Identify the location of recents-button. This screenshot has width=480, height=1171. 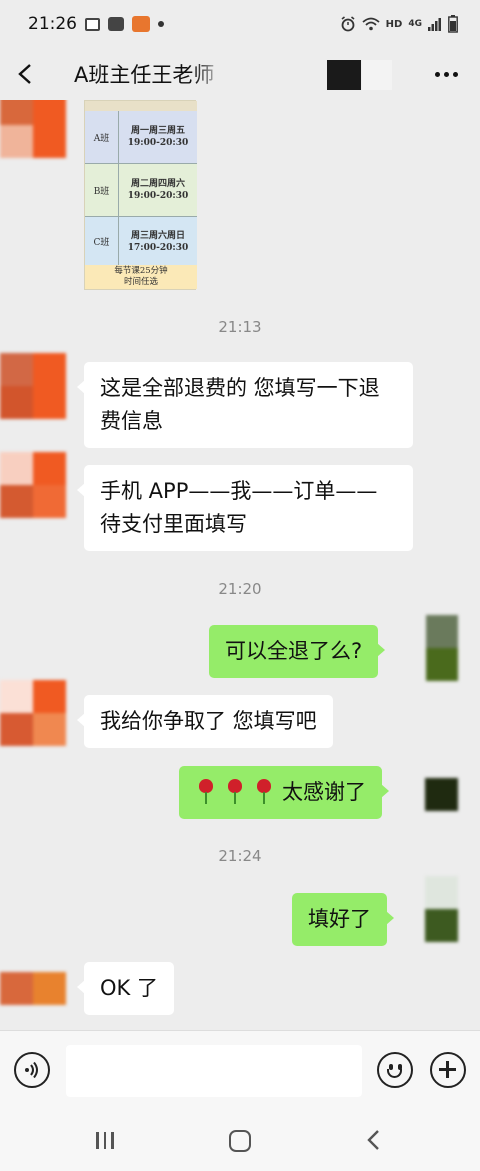
(105, 1140).